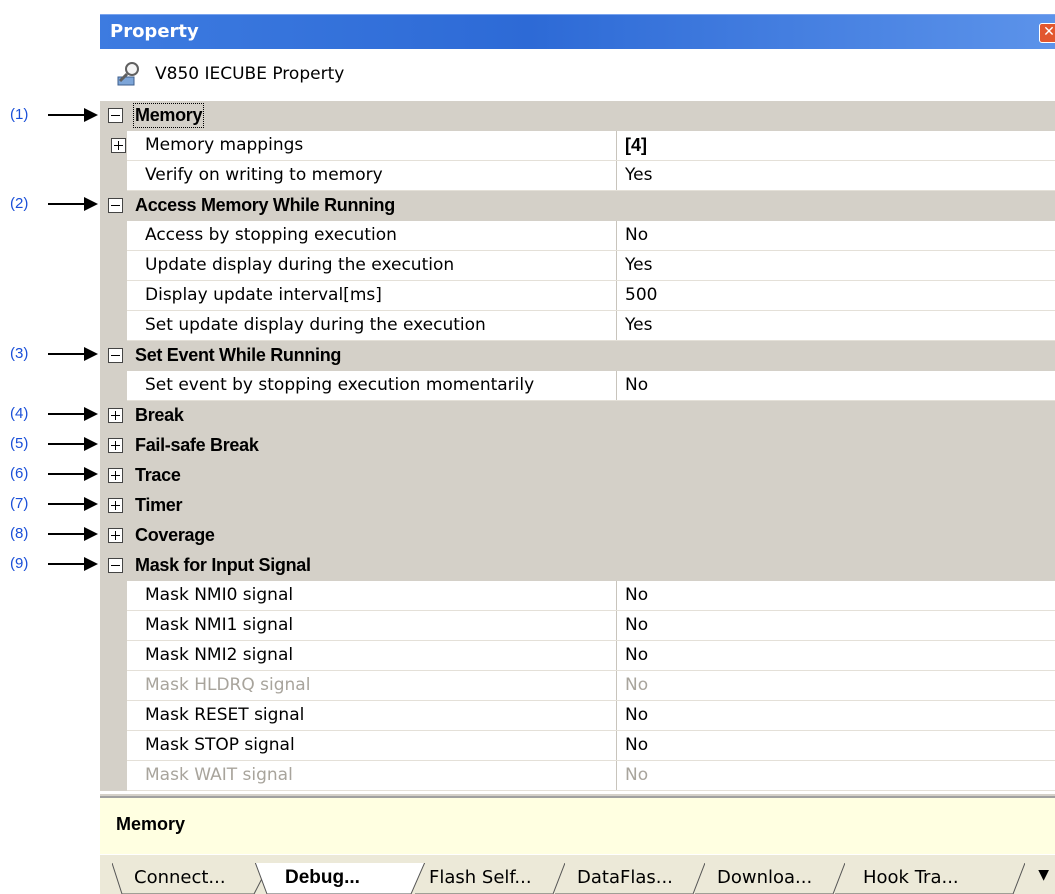 The height and width of the screenshot is (894, 1055). Describe the element at coordinates (263, 295) in the screenshot. I see `property-name: Display update interval[ms]` at that location.